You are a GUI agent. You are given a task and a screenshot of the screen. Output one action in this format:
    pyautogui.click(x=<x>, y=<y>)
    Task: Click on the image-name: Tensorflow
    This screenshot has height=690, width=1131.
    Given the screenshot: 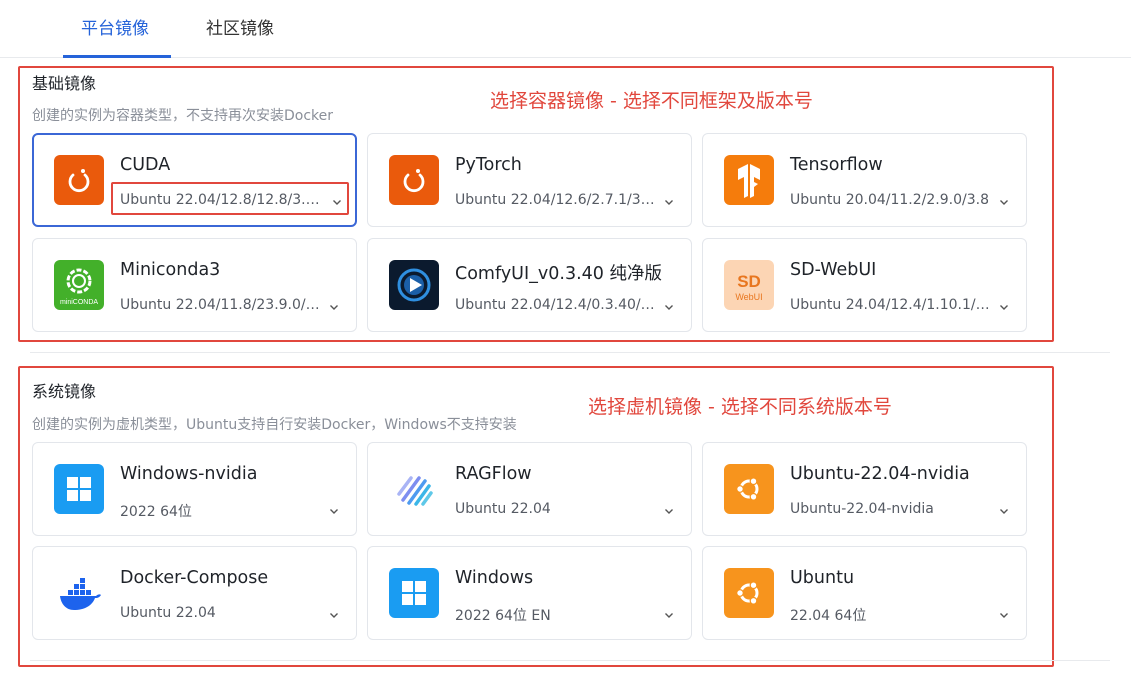 What is the action you would take?
    pyautogui.click(x=836, y=165)
    